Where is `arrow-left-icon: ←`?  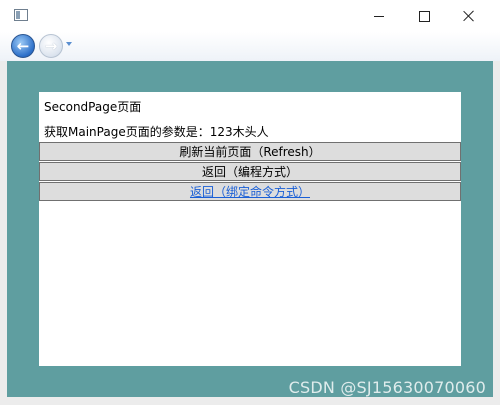 arrow-left-icon: ← is located at coordinates (23, 45).